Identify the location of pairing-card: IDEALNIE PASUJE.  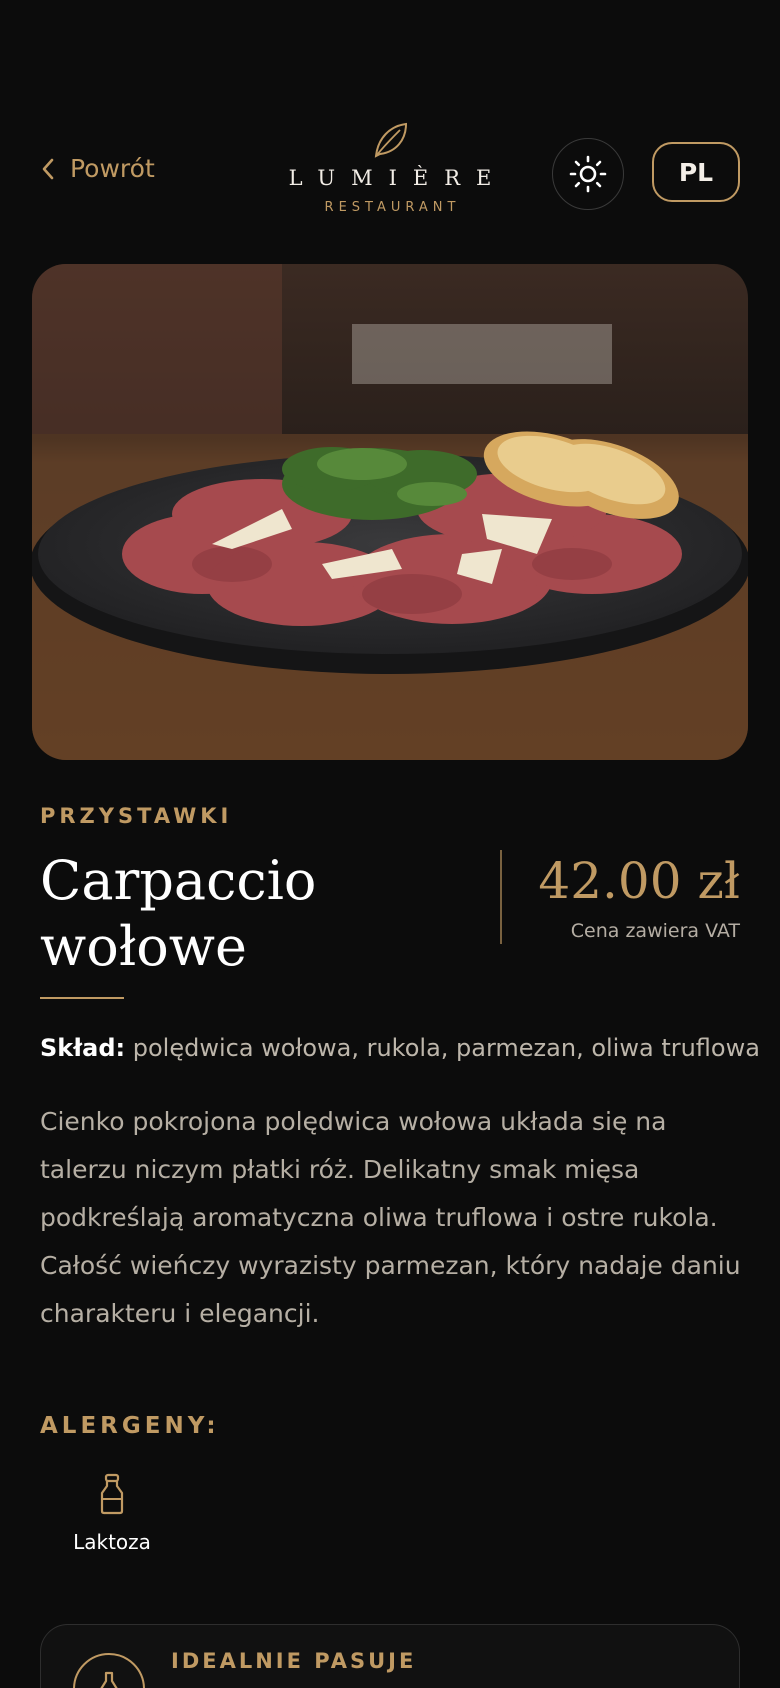
(390, 1656).